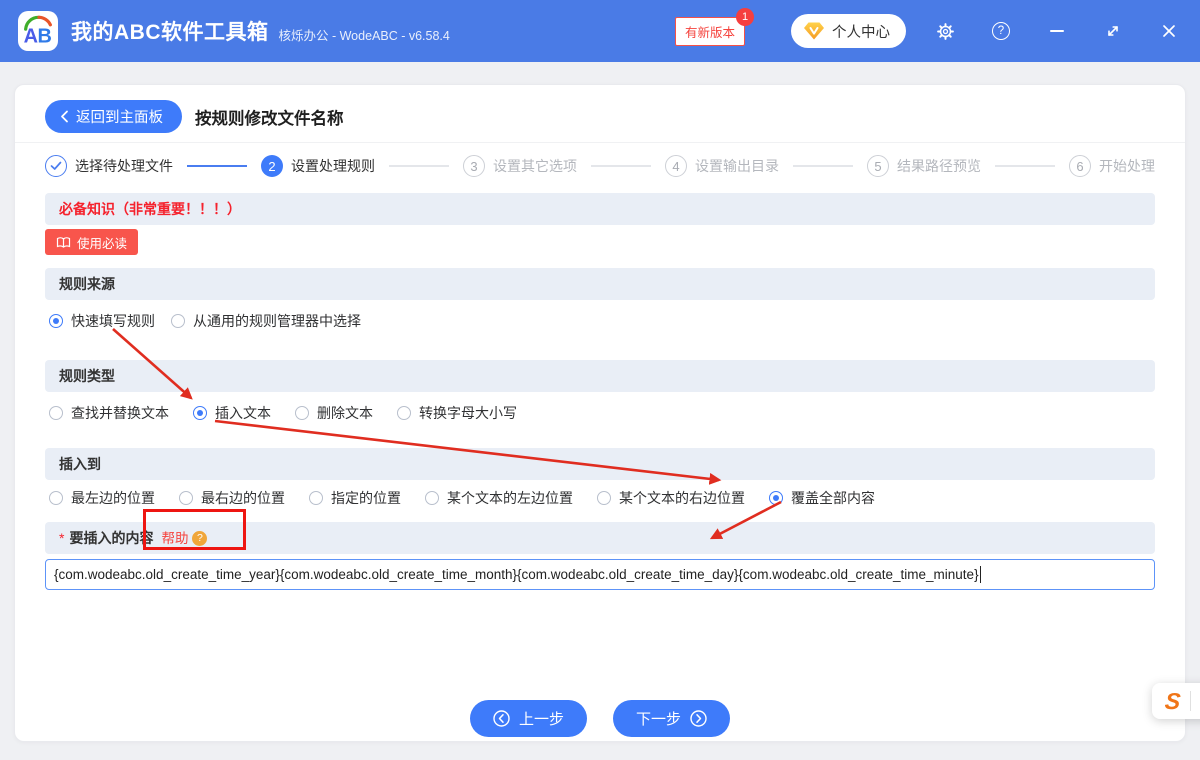 The width and height of the screenshot is (1200, 760). Describe the element at coordinates (124, 166) in the screenshot. I see `step-label: 选择待处理文件` at that location.